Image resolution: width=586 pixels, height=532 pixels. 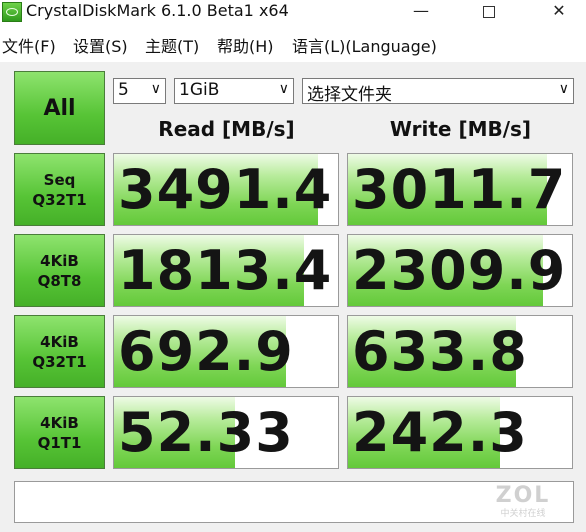 I want to click on 4kib-q8t8-write-result: 2309.9, so click(x=460, y=270).